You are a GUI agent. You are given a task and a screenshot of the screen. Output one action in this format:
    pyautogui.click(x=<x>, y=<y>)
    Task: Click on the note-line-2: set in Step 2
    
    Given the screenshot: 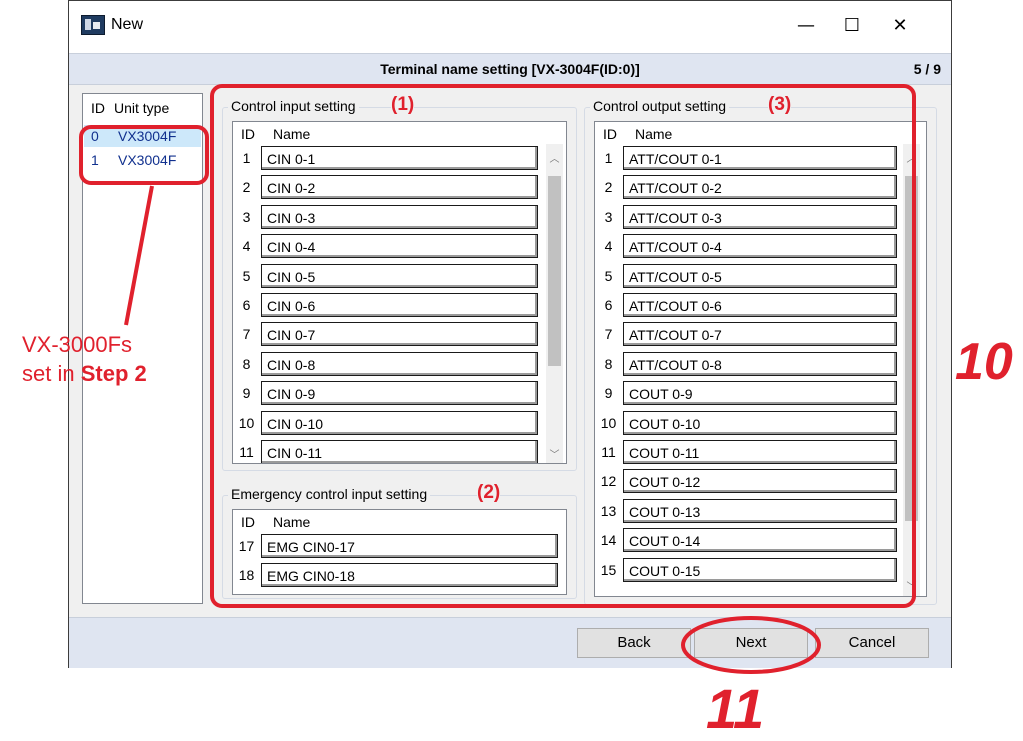 What is the action you would take?
    pyautogui.click(x=84, y=373)
    